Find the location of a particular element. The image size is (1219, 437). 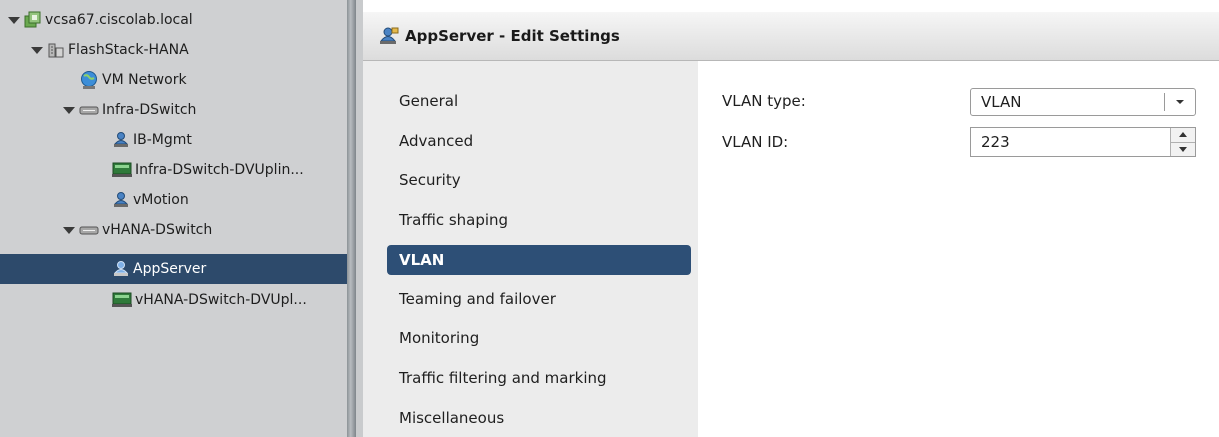

tree-item-vcenter: vcsa67.ciscolab.local is located at coordinates (173, 20).